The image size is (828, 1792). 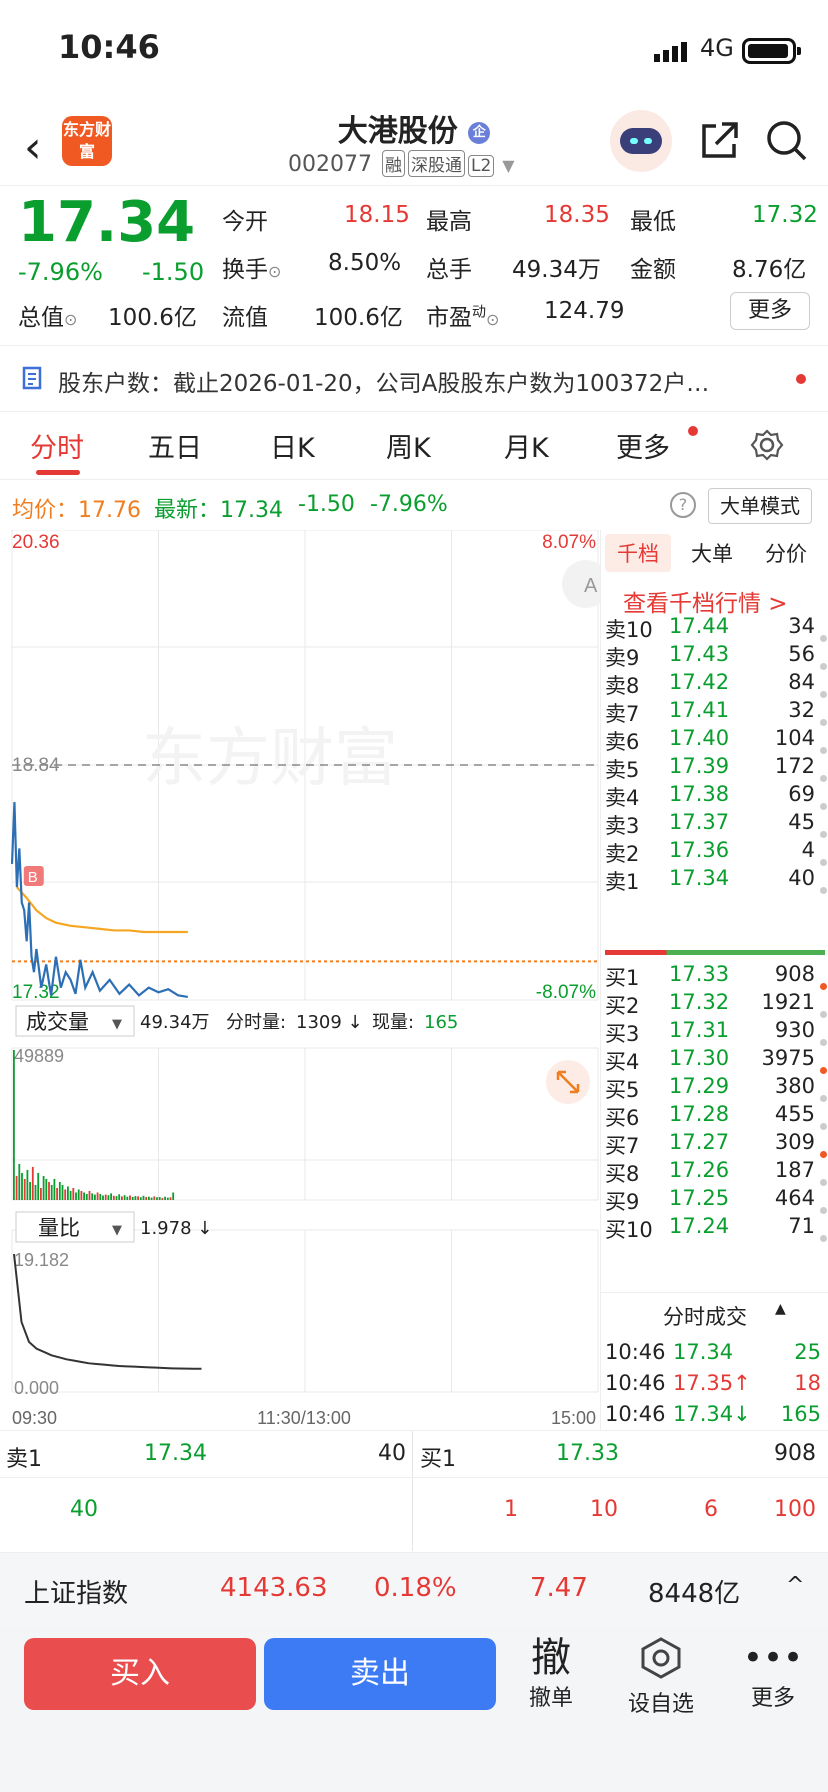 What do you see at coordinates (770, 311) in the screenshot?
I see `more-quote-button: 更多` at bounding box center [770, 311].